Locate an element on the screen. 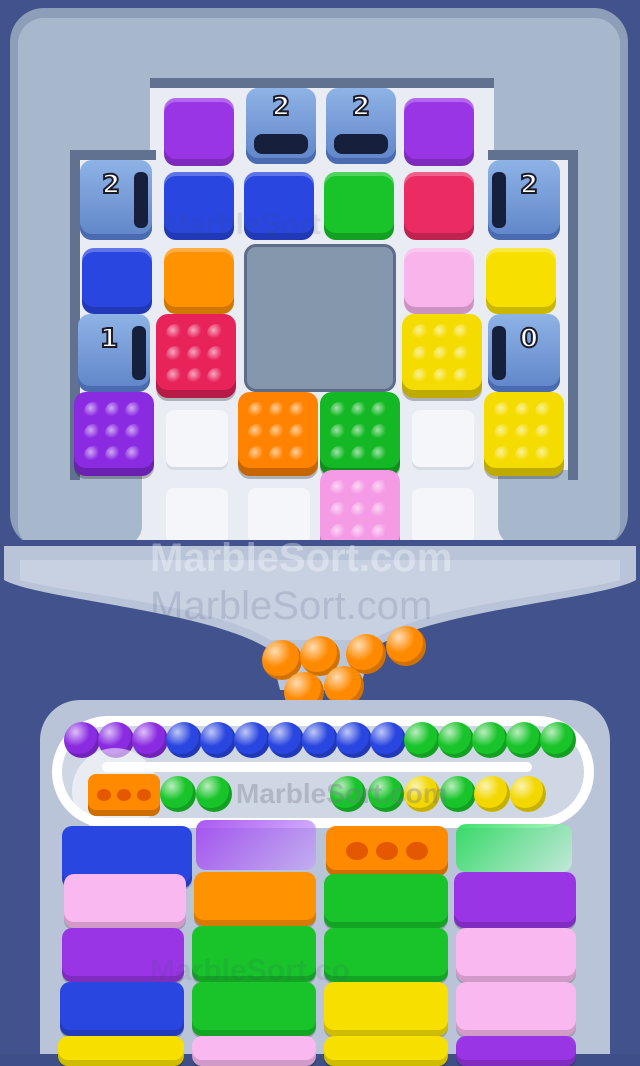  tile-green is located at coordinates (359, 206).